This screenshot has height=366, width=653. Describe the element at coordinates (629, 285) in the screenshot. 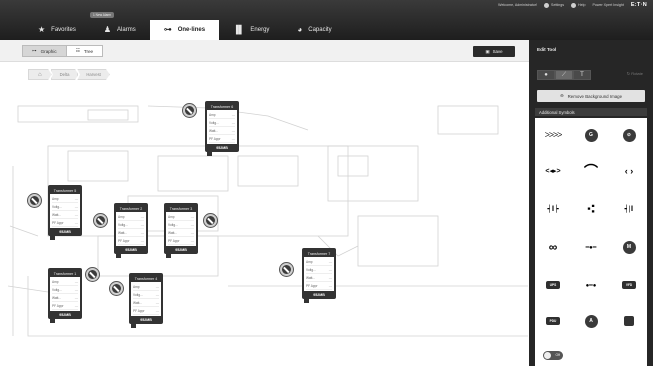

I see `vfd-symbol: VFD` at that location.